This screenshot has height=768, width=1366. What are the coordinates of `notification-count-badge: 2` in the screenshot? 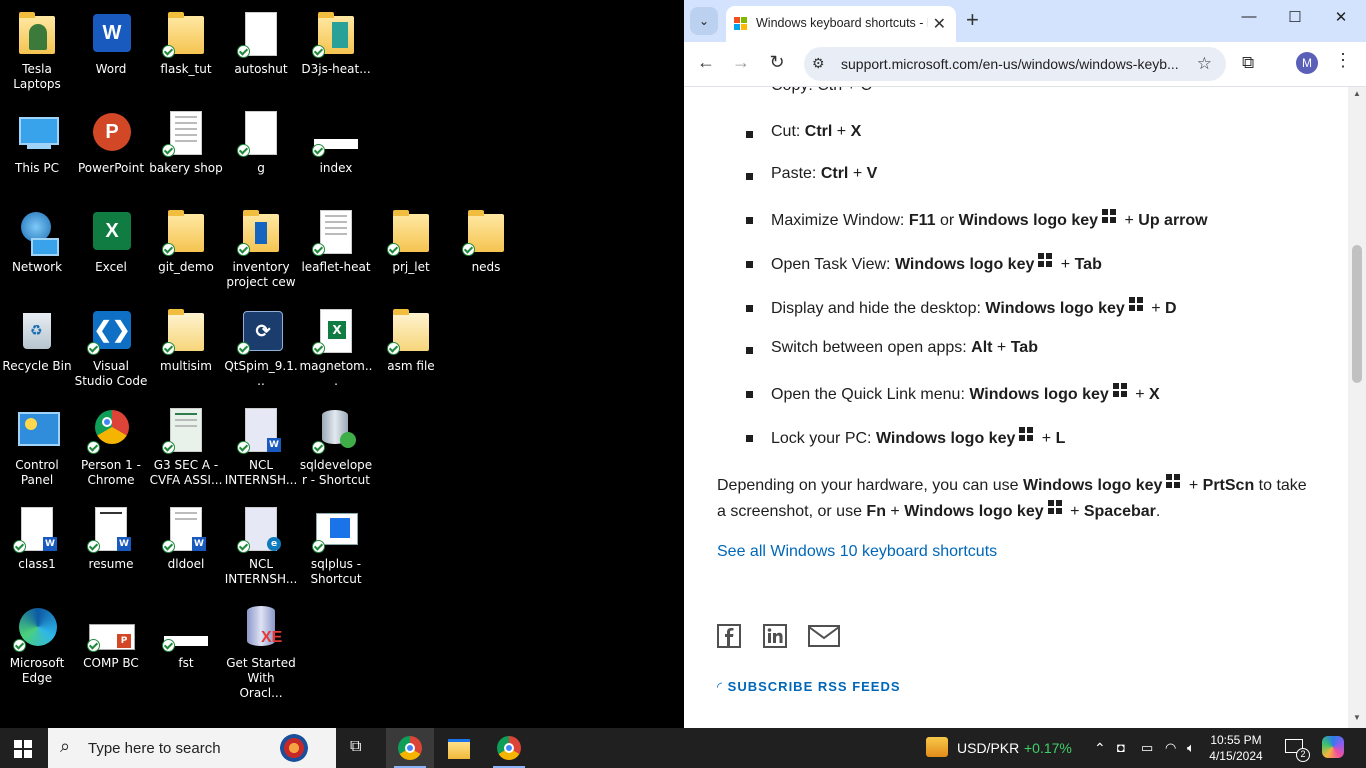 It's located at (1303, 755).